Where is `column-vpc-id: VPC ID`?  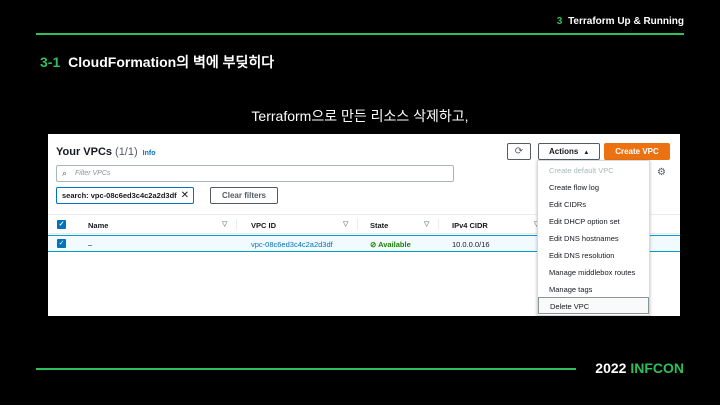 column-vpc-id: VPC ID is located at coordinates (263, 225).